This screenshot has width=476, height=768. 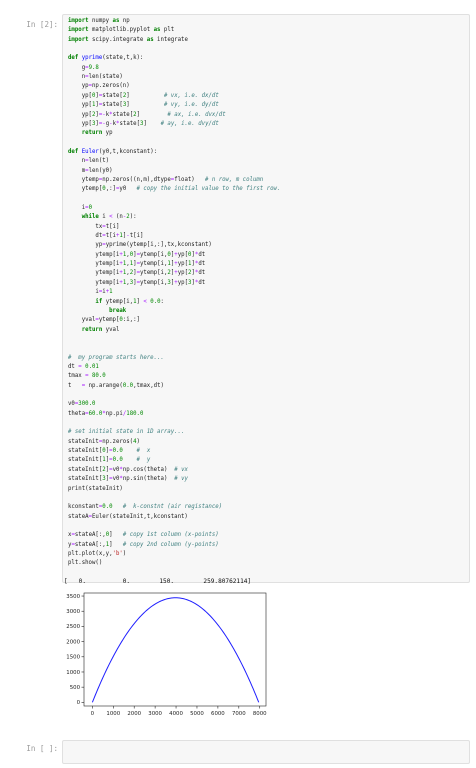 I want to click on code-line: ytemp[i+1,1]=ytemp[i,1]+yp[1]*dt, so click(x=136, y=264).